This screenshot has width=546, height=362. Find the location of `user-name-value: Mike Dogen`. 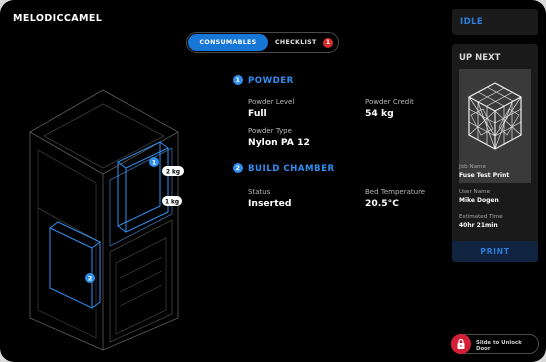

user-name-value: Mike Dogen is located at coordinates (479, 200).